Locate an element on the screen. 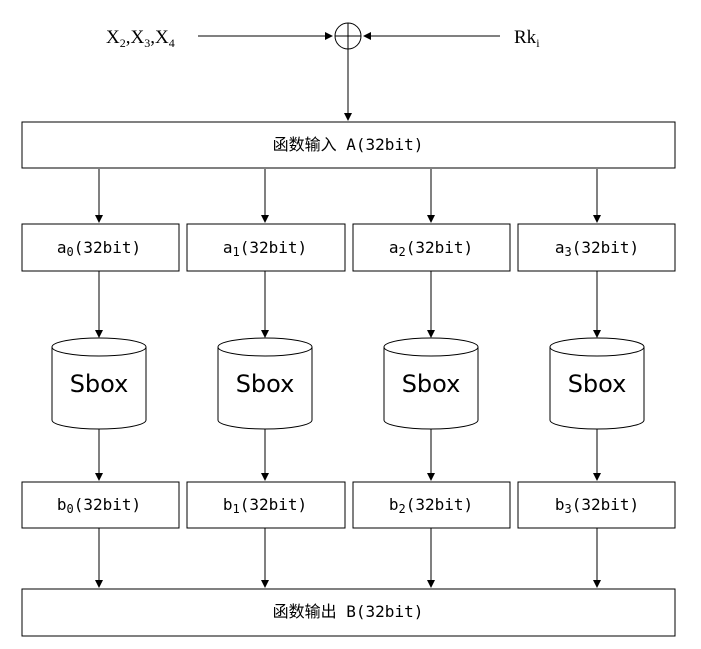 The height and width of the screenshot is (649, 701). a-box-label-0: a0(32bit) is located at coordinates (99, 248).